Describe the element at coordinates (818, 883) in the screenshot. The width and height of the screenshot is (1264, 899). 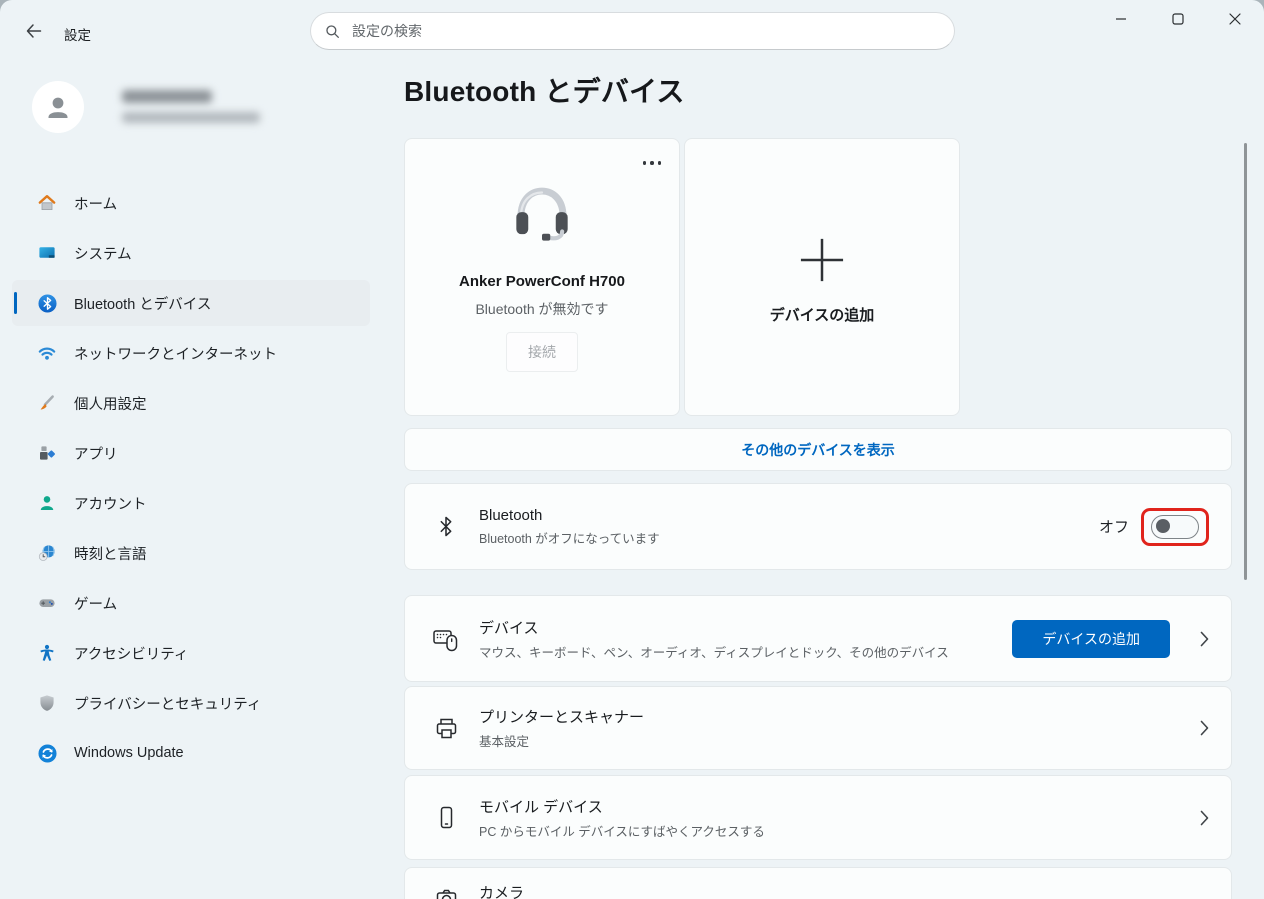
I see `camera-row: カメラ` at that location.